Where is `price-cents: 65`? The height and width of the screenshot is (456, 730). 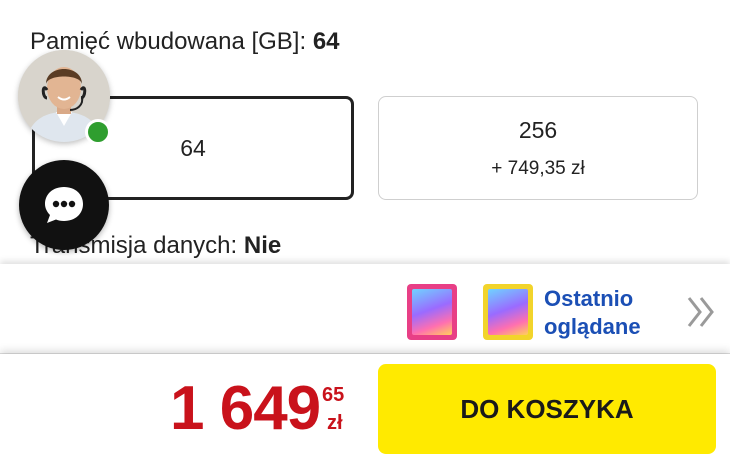 price-cents: 65 is located at coordinates (333, 395).